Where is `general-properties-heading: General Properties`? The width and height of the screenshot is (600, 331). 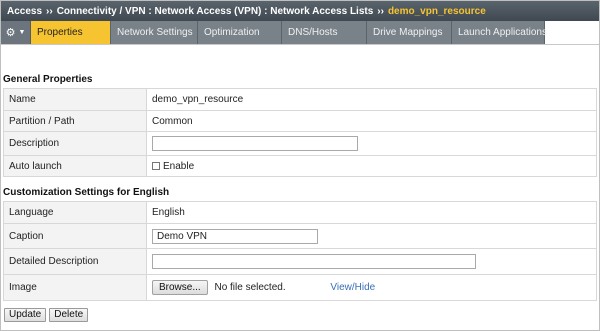 general-properties-heading: General Properties is located at coordinates (48, 79).